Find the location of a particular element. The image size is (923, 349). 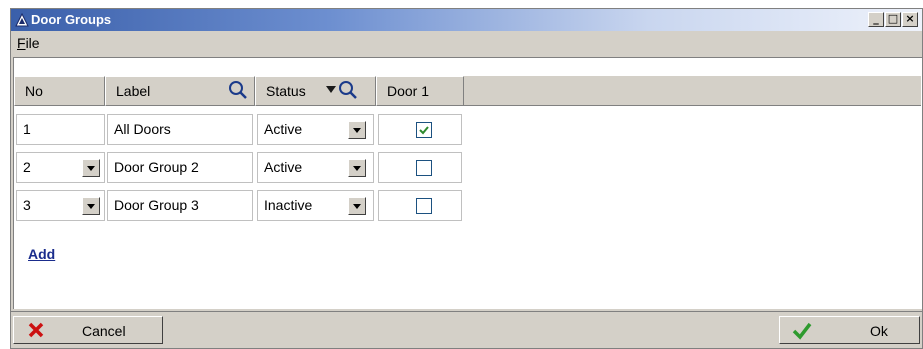

button-bar: Cancel Ok is located at coordinates (466, 329).